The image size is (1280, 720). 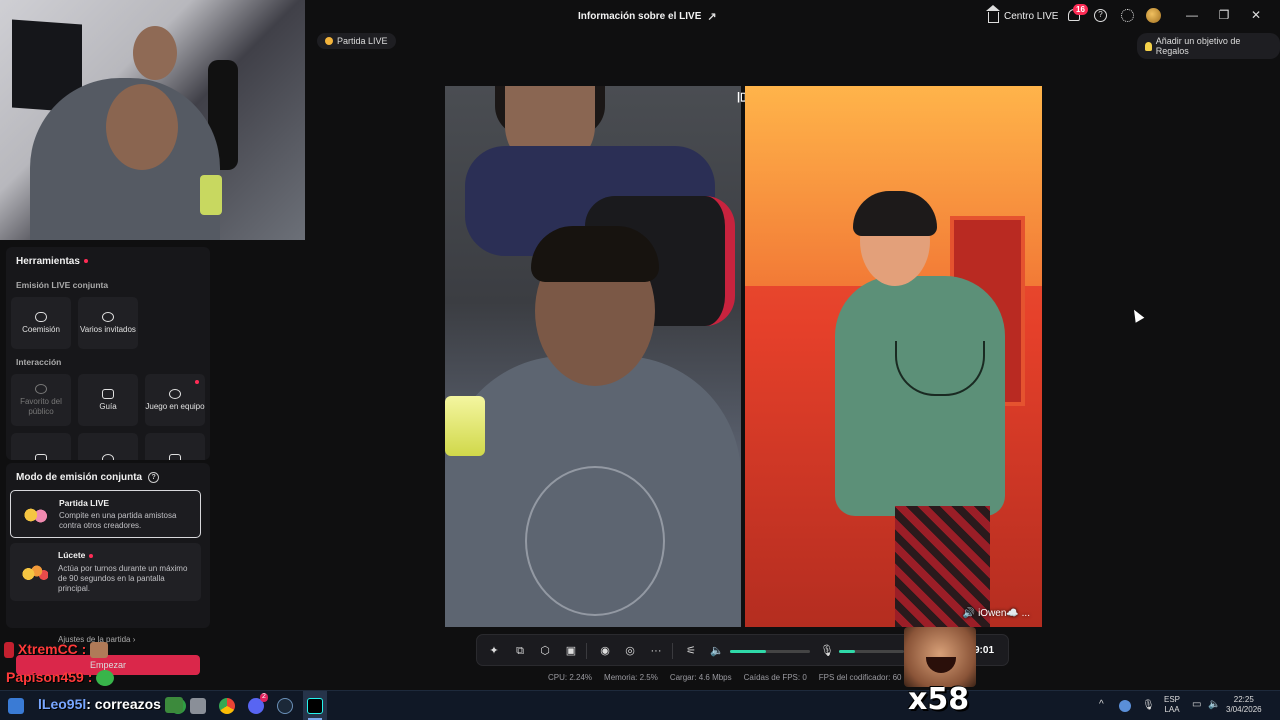 What do you see at coordinates (1080, 9) in the screenshot?
I see `notification-badge: 16` at bounding box center [1080, 9].